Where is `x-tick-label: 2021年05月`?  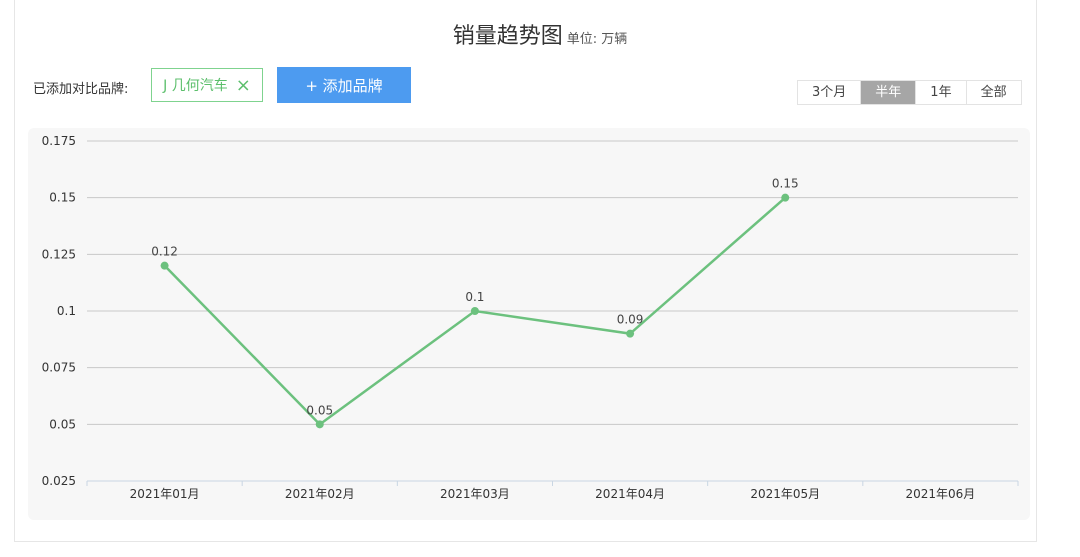
x-tick-label: 2021年05月 is located at coordinates (785, 494).